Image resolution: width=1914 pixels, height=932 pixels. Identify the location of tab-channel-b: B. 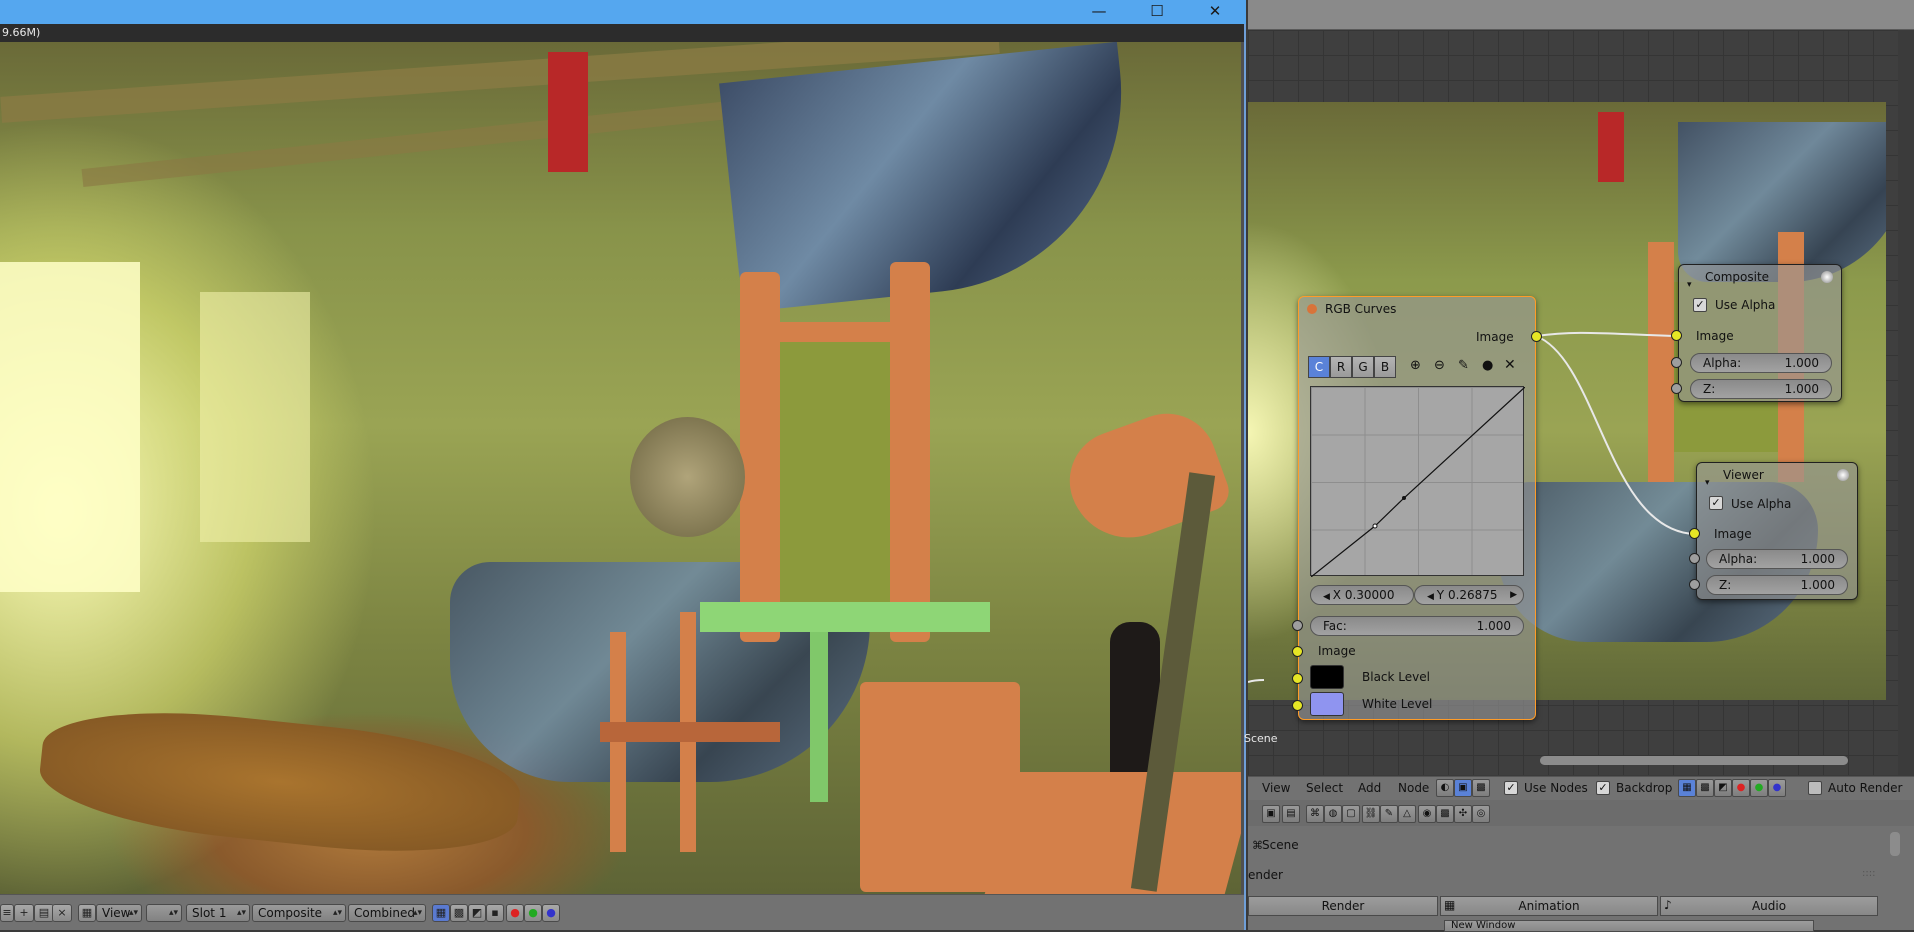
(1385, 367).